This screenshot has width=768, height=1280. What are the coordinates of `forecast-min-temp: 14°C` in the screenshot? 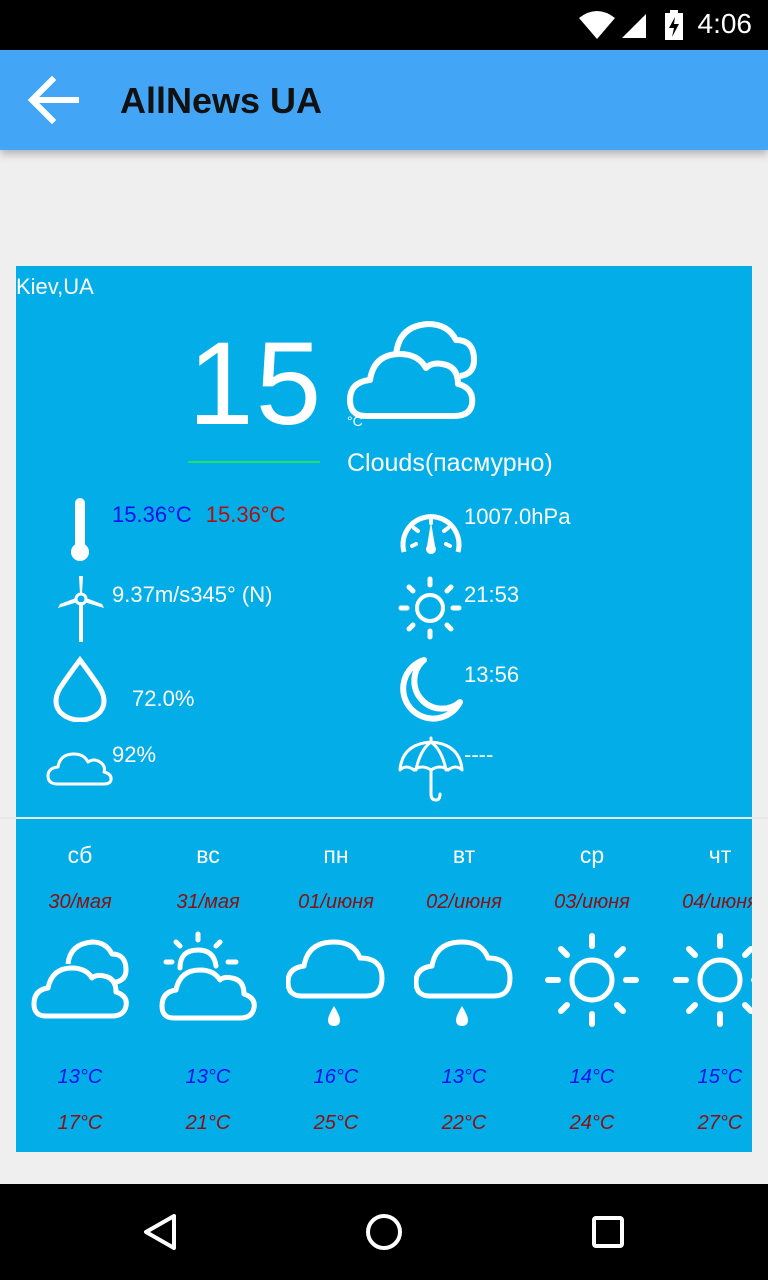 It's located at (592, 1077).